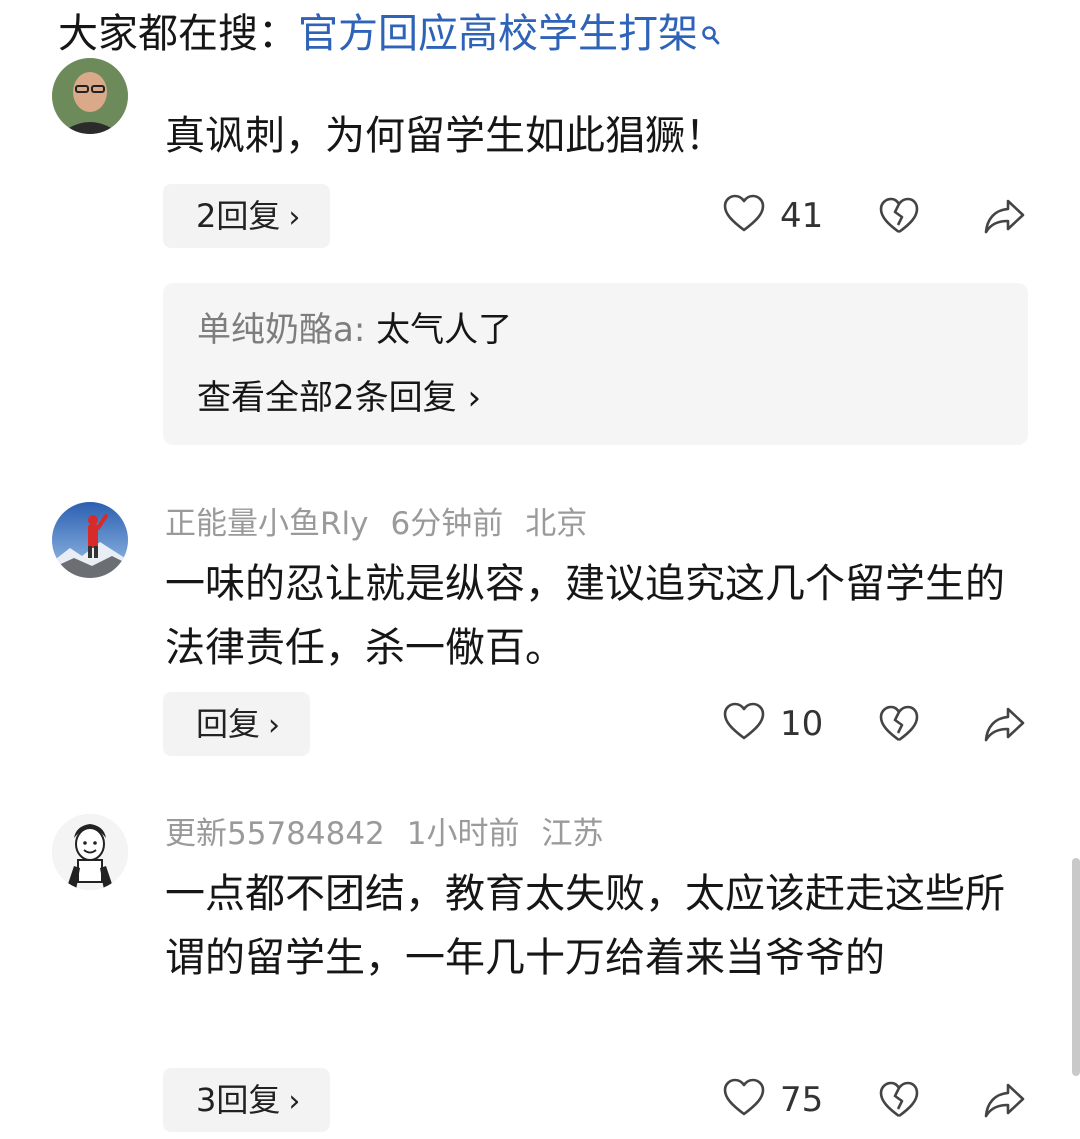 This screenshot has width=1080, height=1139. Describe the element at coordinates (1076, 967) in the screenshot. I see `scrollbar` at that location.